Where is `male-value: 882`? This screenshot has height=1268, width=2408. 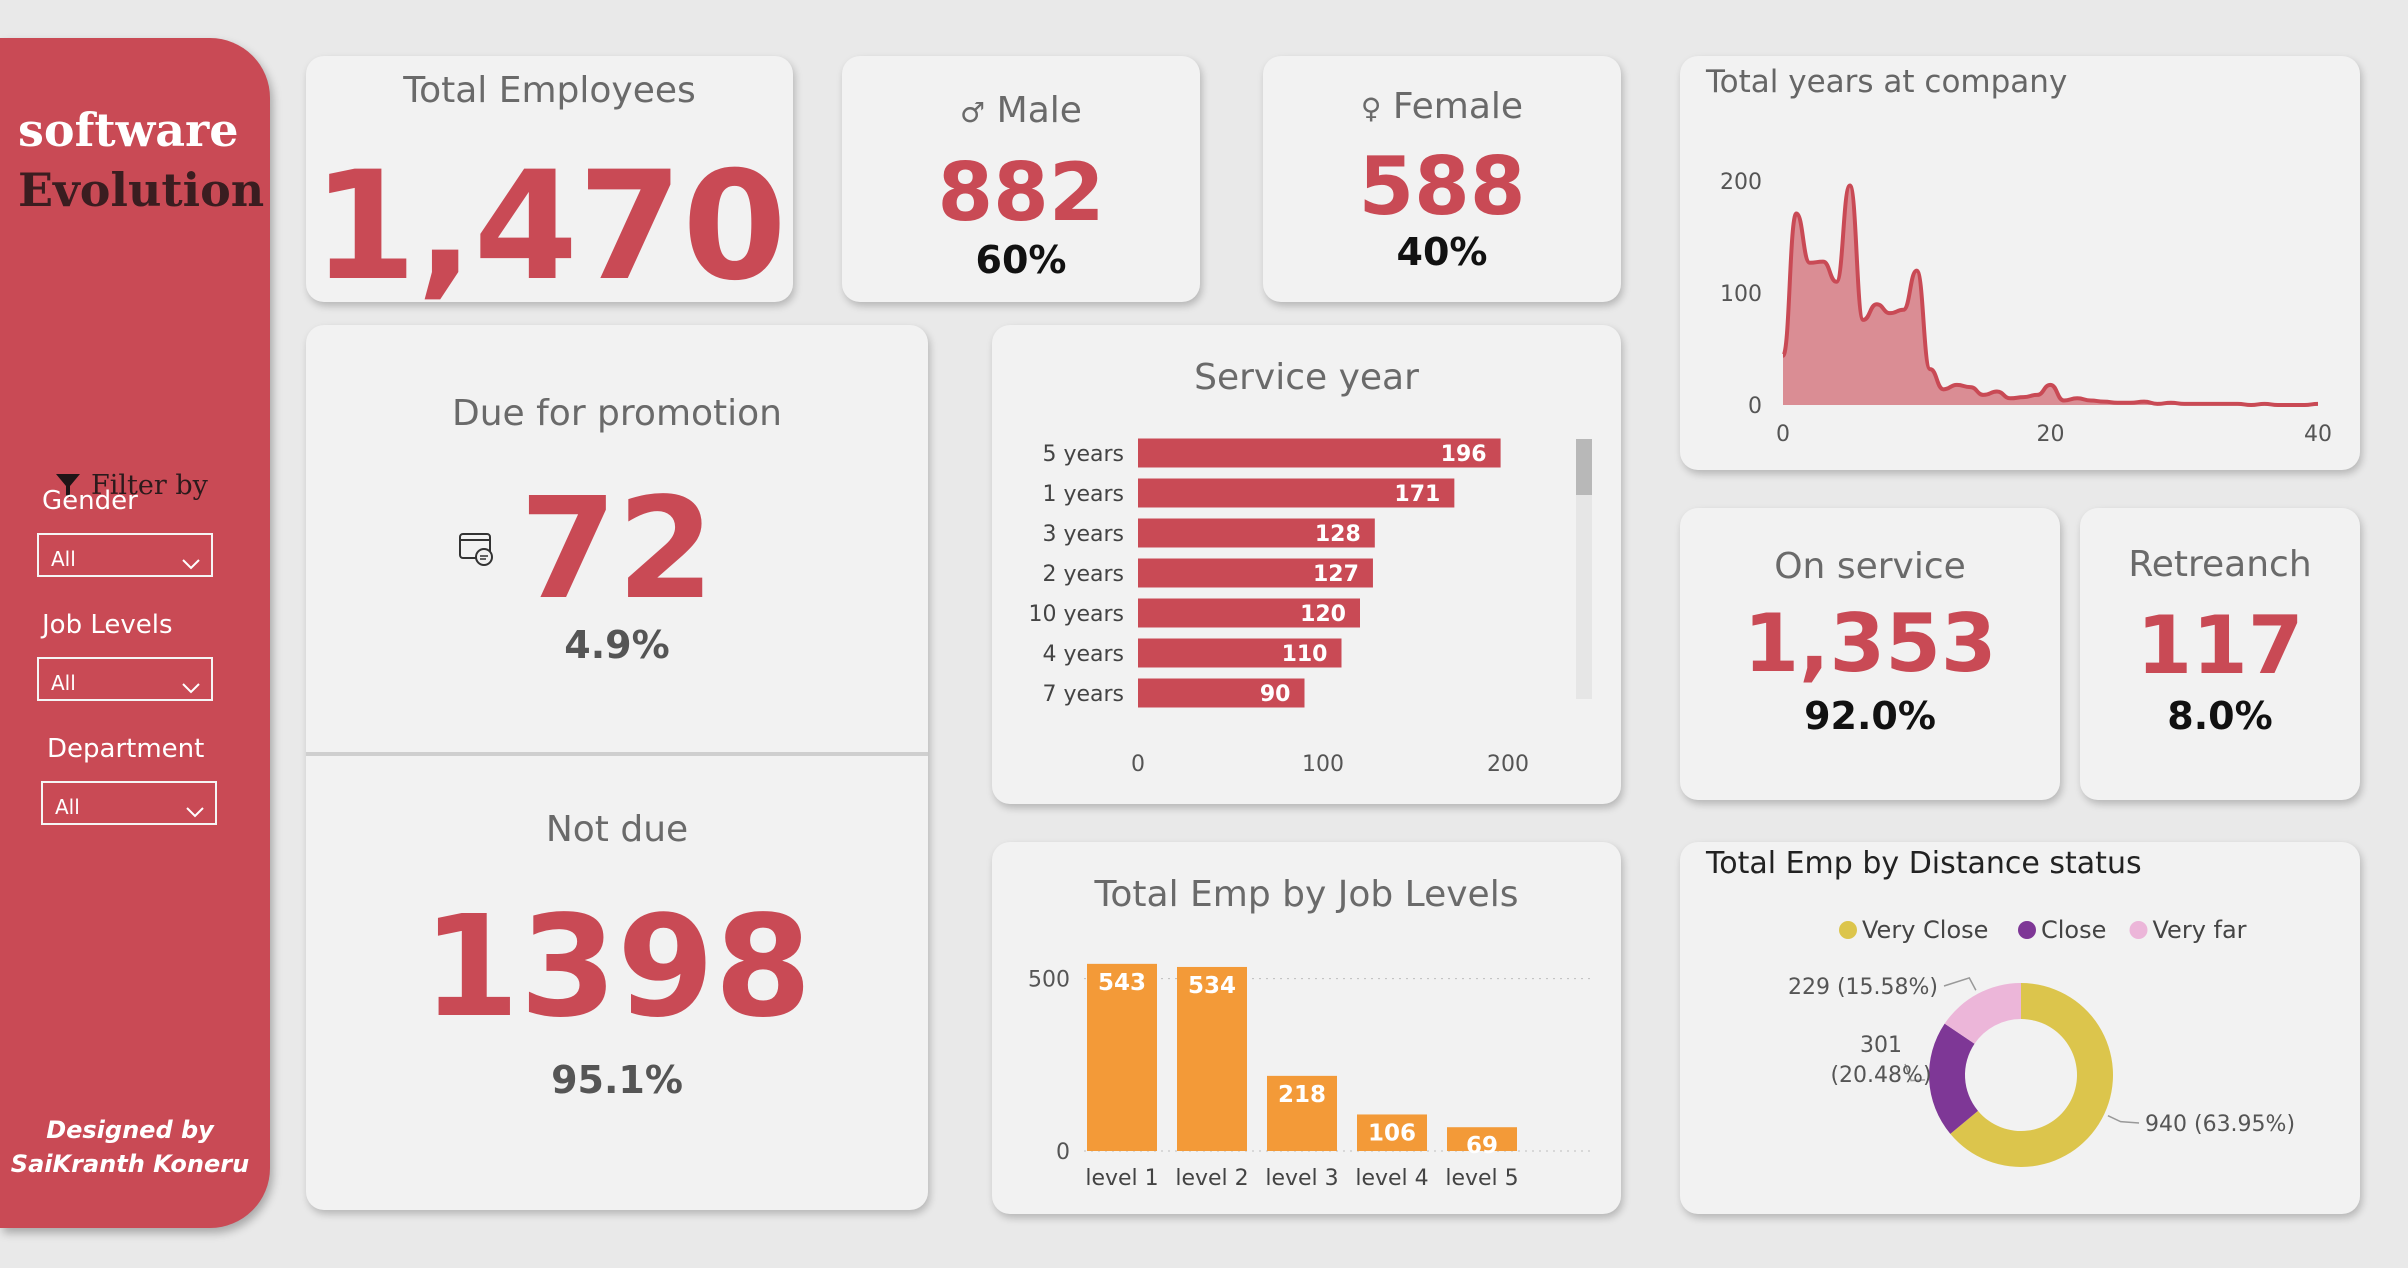
male-value: 882 is located at coordinates (1021, 192).